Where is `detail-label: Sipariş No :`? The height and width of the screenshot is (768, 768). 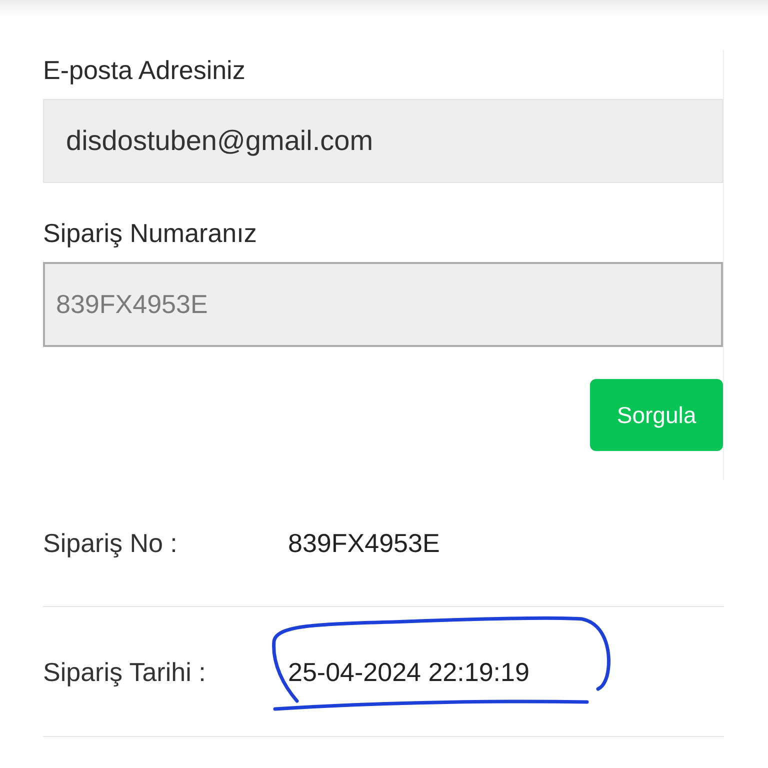
detail-label: Sipariş No : is located at coordinates (110, 543).